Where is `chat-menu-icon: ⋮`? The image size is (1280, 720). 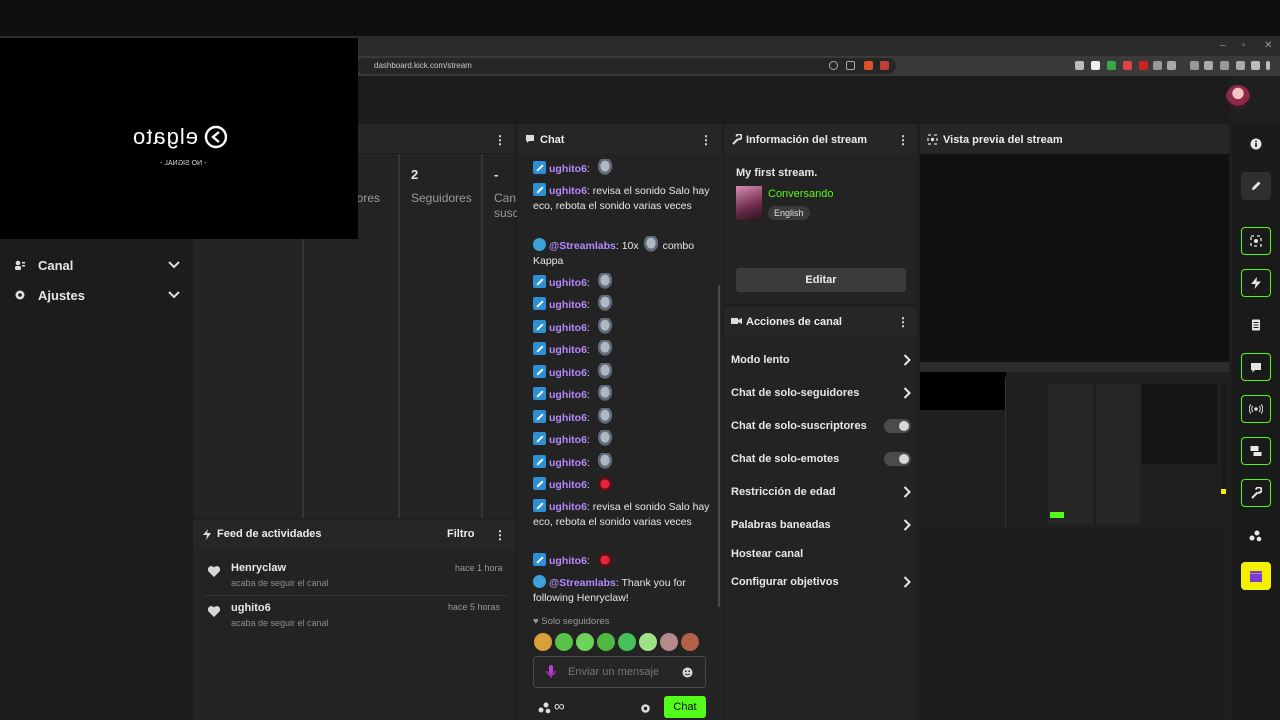
chat-menu-icon: ⋮ is located at coordinates (706, 140).